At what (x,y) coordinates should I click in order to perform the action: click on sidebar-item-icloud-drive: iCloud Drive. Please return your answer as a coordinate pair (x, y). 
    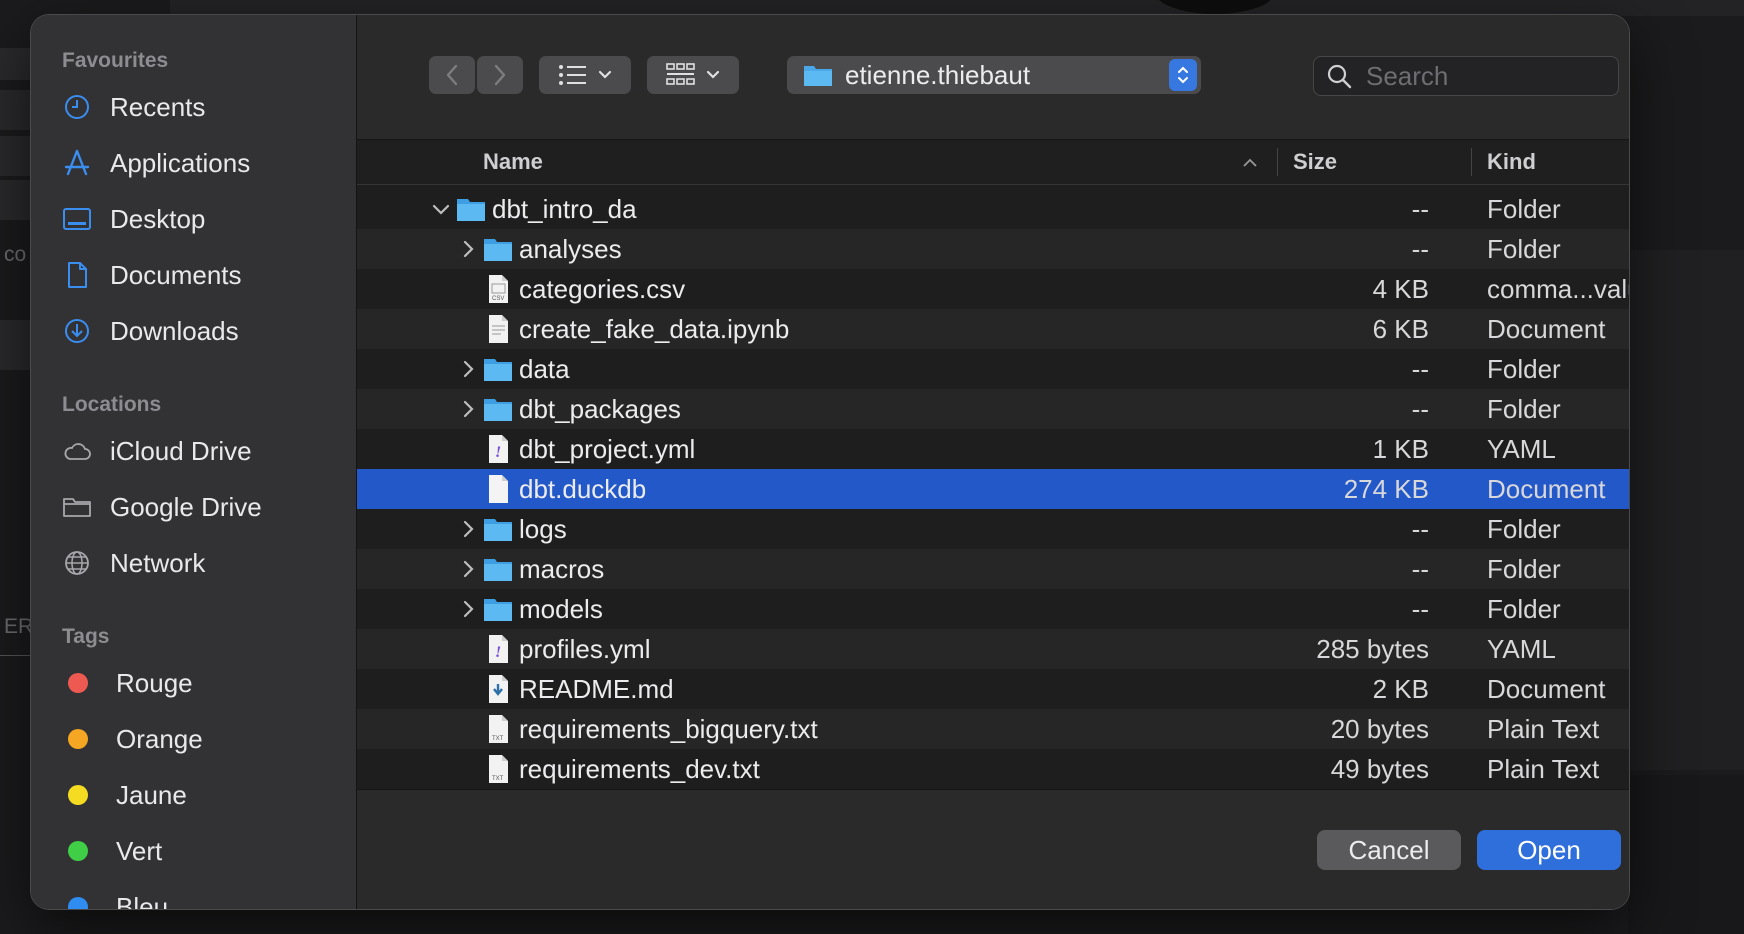
    Looking at the image, I should click on (157, 451).